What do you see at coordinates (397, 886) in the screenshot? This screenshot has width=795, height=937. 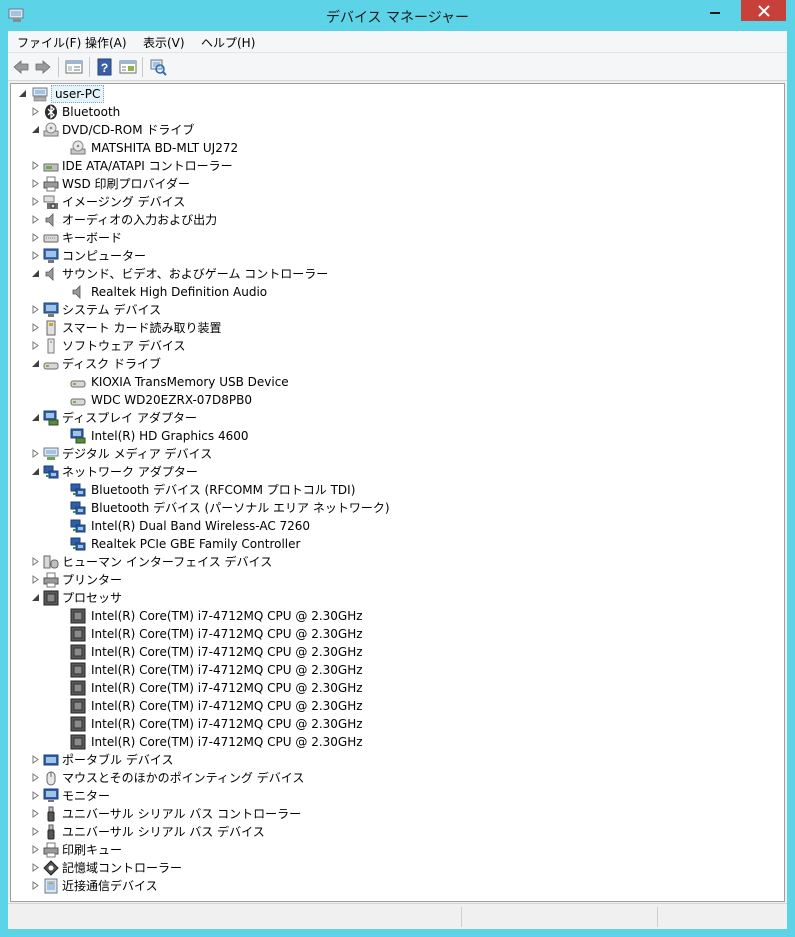 I see `tree-category: 近接通信デバイス` at bounding box center [397, 886].